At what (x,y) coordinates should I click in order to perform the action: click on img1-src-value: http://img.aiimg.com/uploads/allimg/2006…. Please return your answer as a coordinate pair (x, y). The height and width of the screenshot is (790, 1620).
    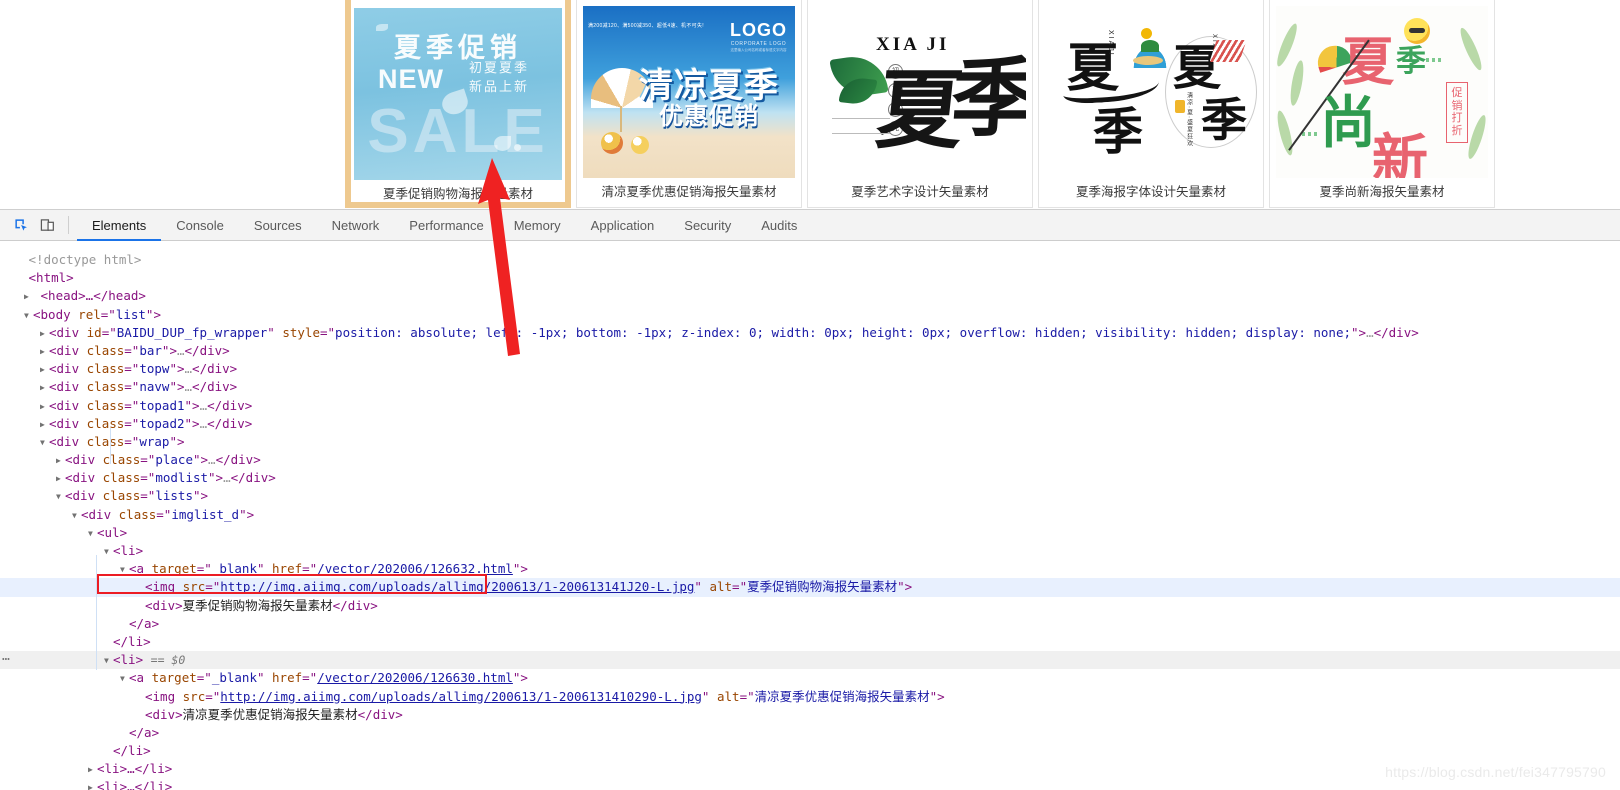
    Looking at the image, I should click on (457, 586).